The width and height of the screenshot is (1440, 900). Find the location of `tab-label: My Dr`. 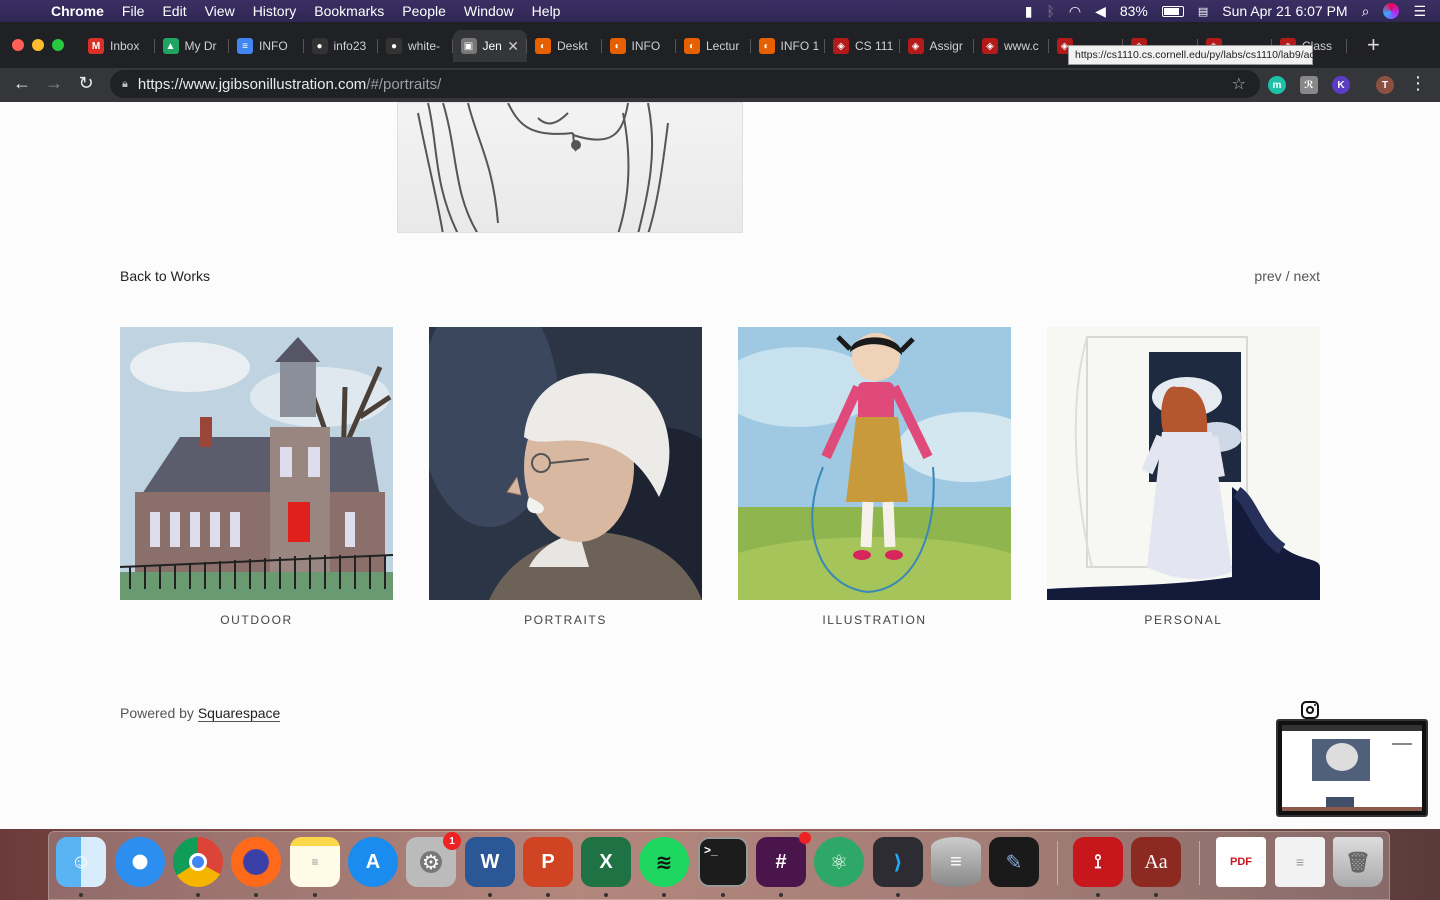

tab-label: My Dr is located at coordinates (200, 46).